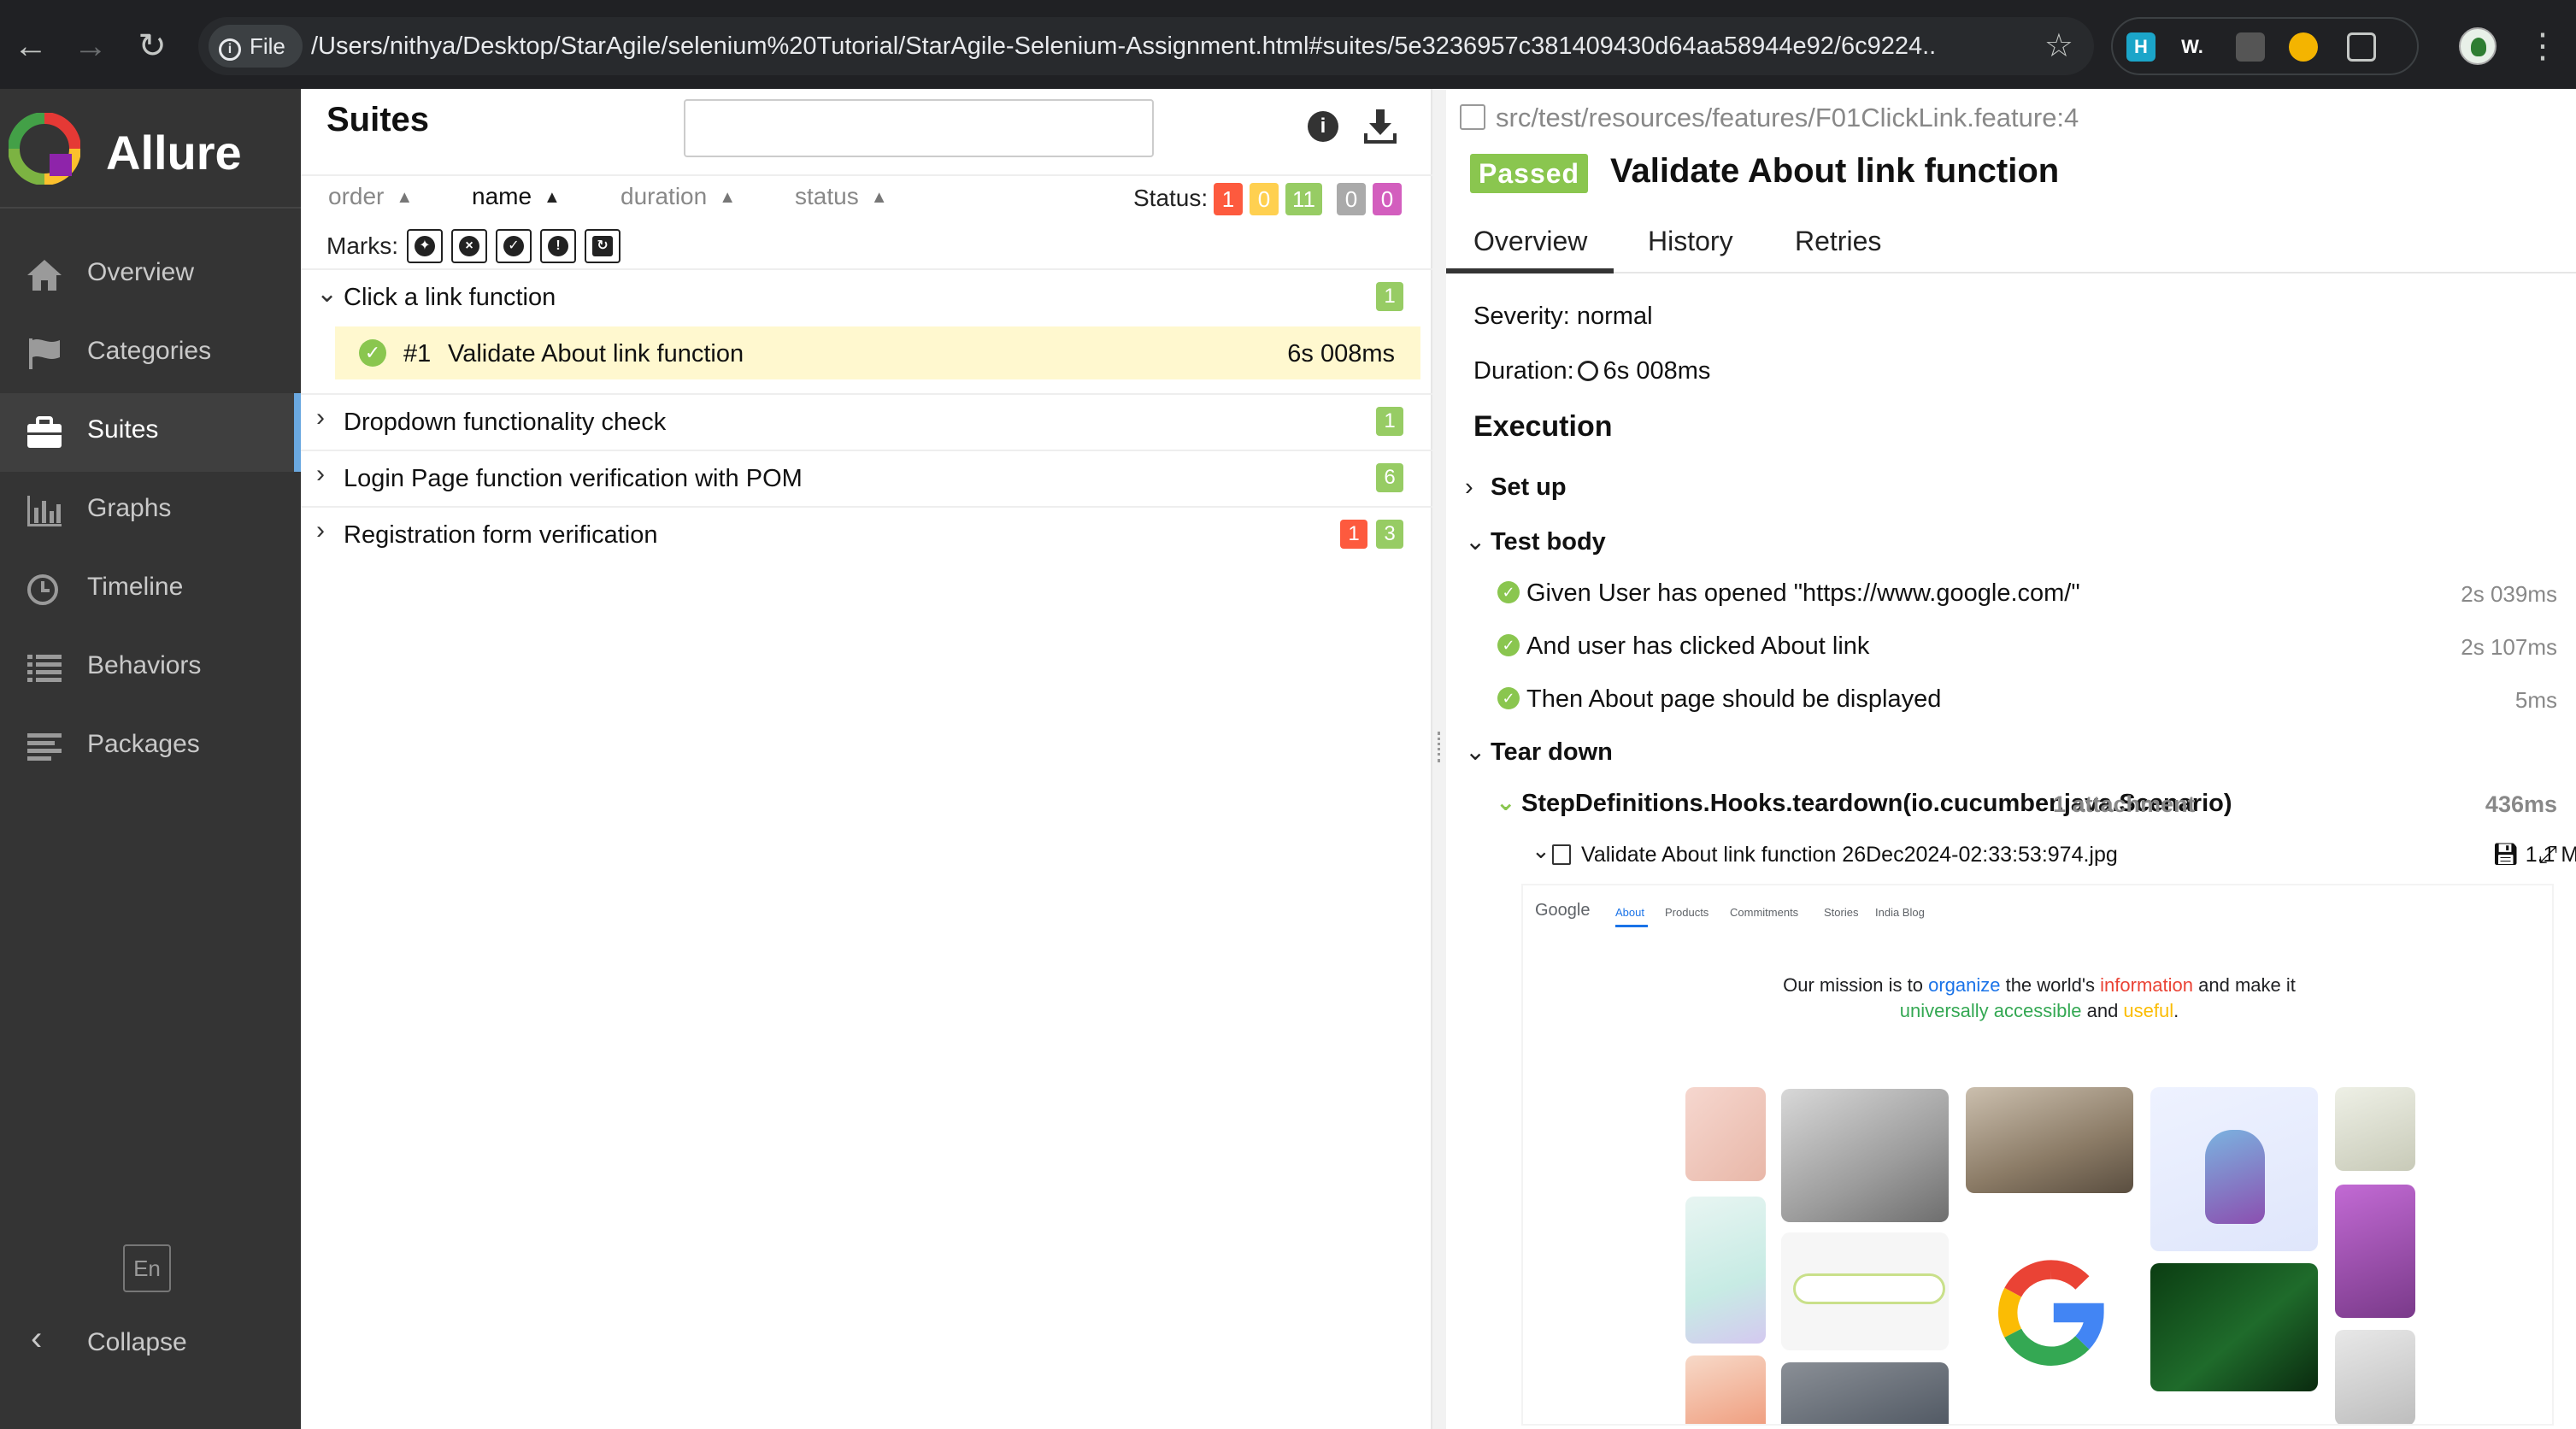 The image size is (2576, 1429). What do you see at coordinates (174, 152) in the screenshot?
I see `brand-name: Allure` at bounding box center [174, 152].